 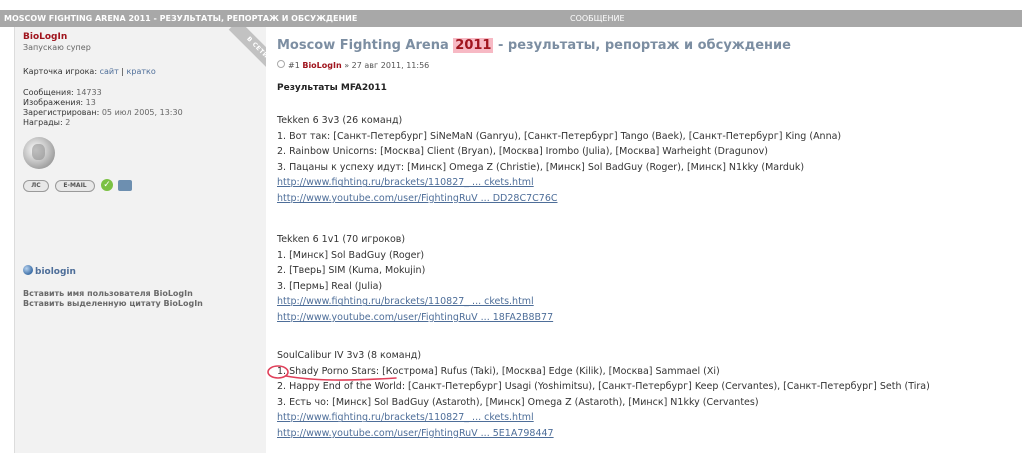 I want to click on post-author: BioLogIn, so click(x=321, y=65).